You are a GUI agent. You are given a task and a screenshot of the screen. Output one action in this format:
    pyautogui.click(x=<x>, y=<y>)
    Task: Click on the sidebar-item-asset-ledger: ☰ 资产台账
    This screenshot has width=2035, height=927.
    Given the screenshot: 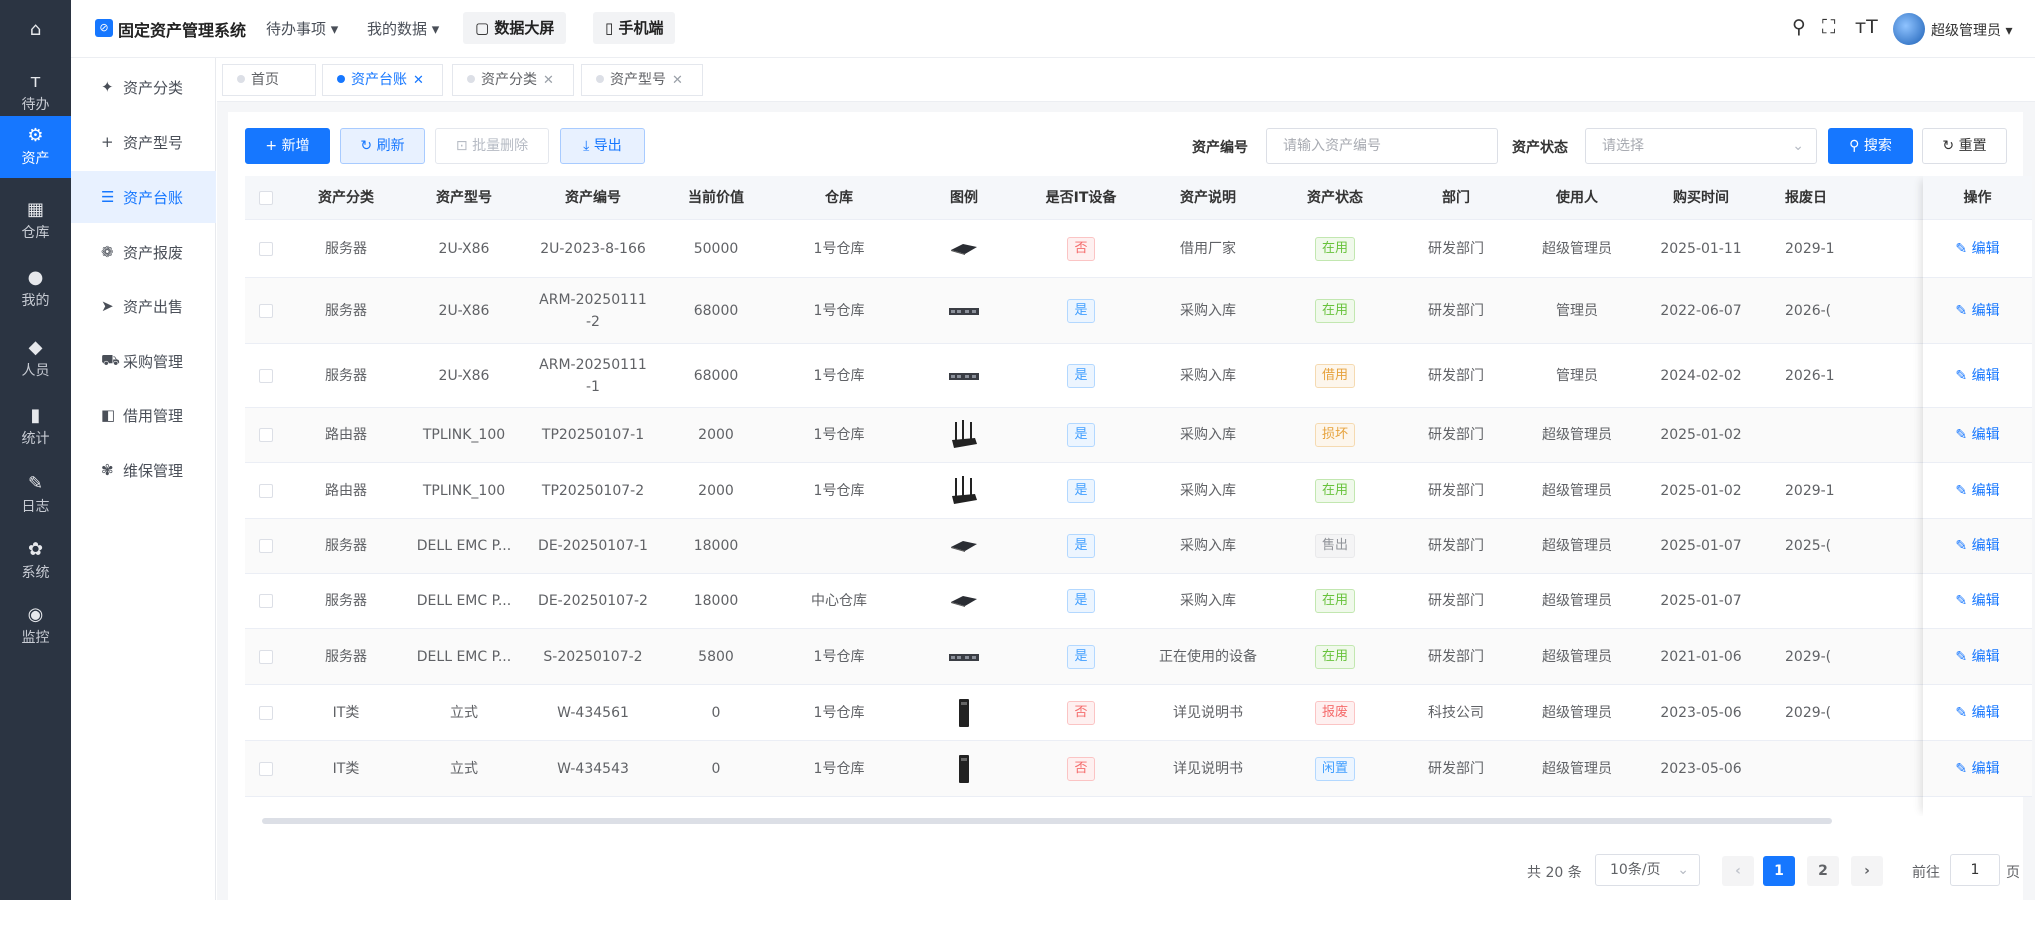 What is the action you would take?
    pyautogui.click(x=143, y=197)
    